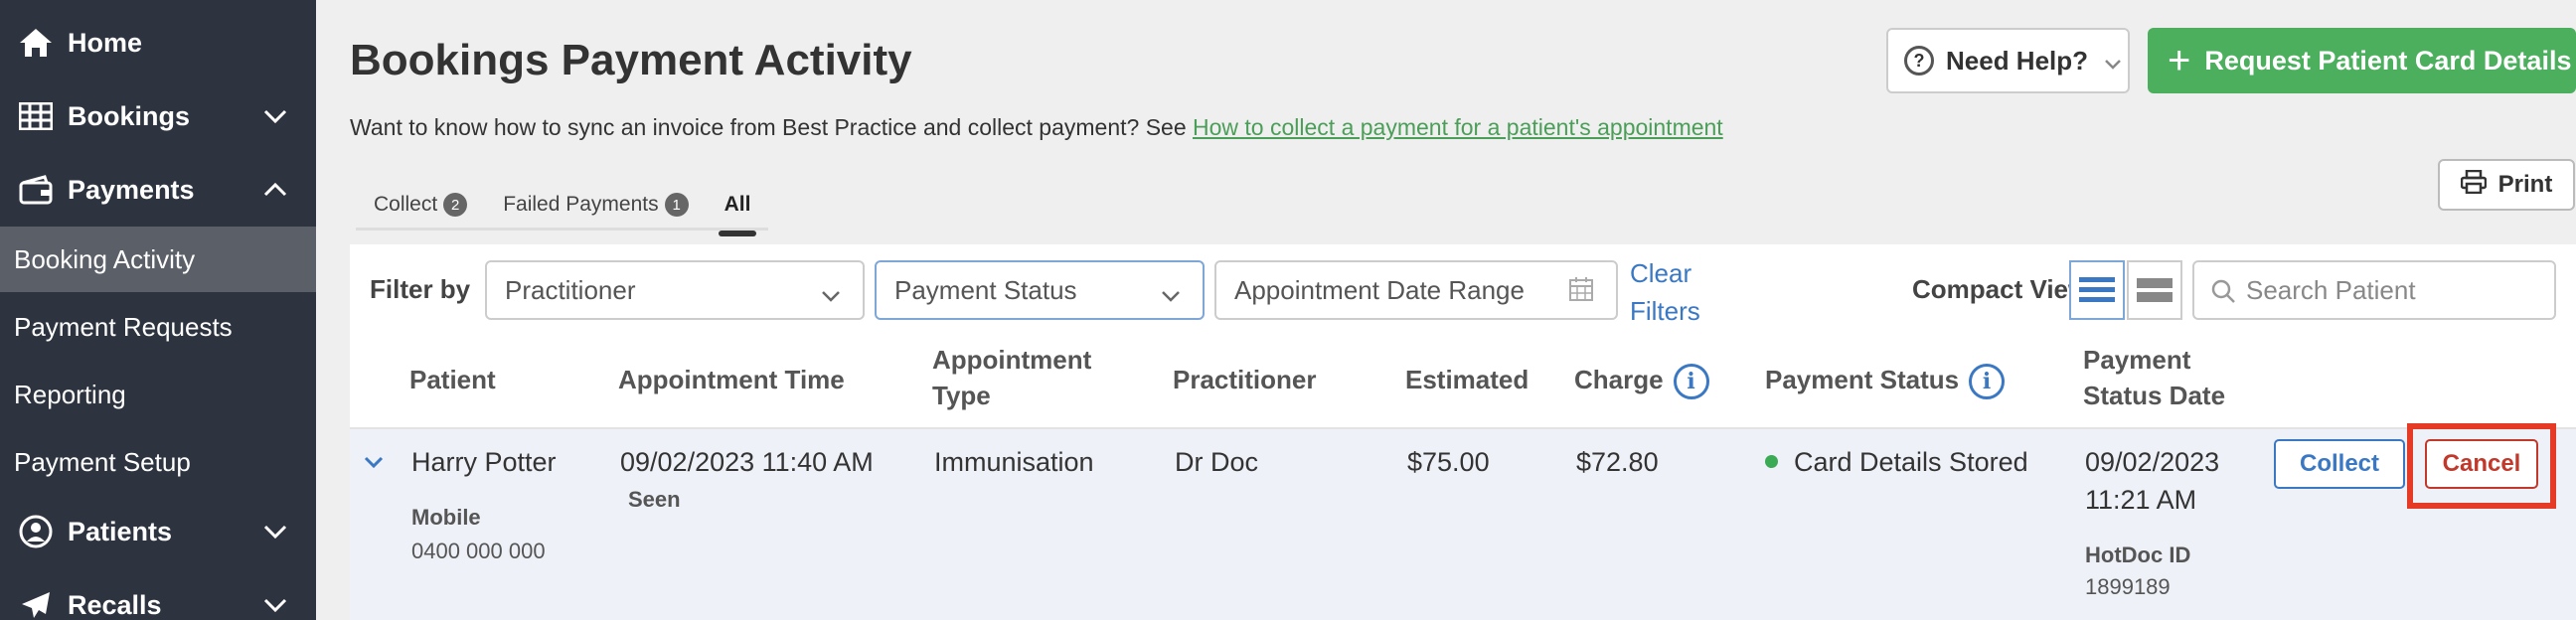 Image resolution: width=2576 pixels, height=620 pixels. I want to click on appointment-time: 09/02/2023 11:40 AM, so click(747, 462).